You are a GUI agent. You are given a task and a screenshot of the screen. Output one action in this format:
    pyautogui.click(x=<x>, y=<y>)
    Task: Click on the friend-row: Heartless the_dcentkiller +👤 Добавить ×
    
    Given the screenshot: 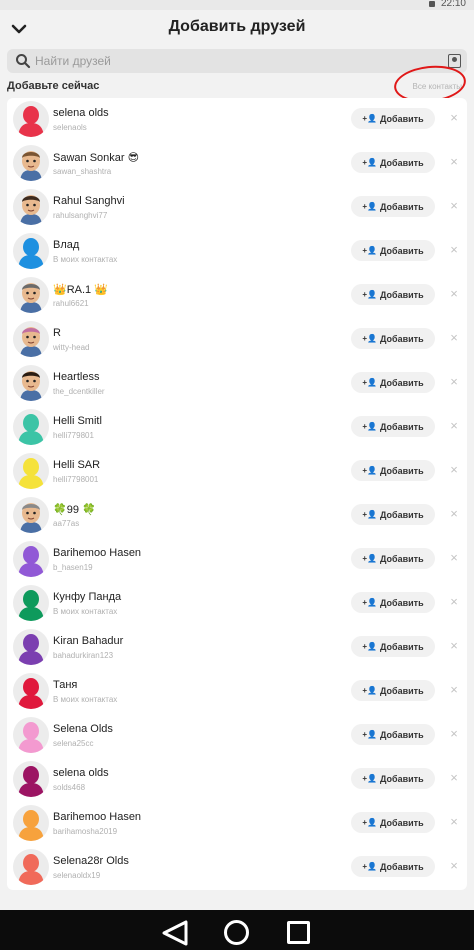 What is the action you would take?
    pyautogui.click(x=237, y=384)
    